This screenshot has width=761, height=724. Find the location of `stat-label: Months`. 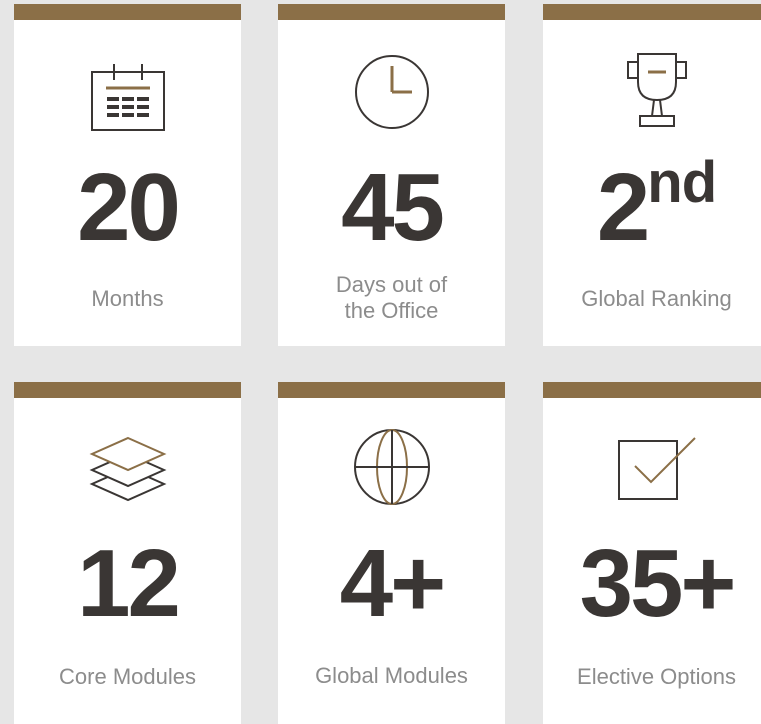

stat-label: Months is located at coordinates (127, 298).